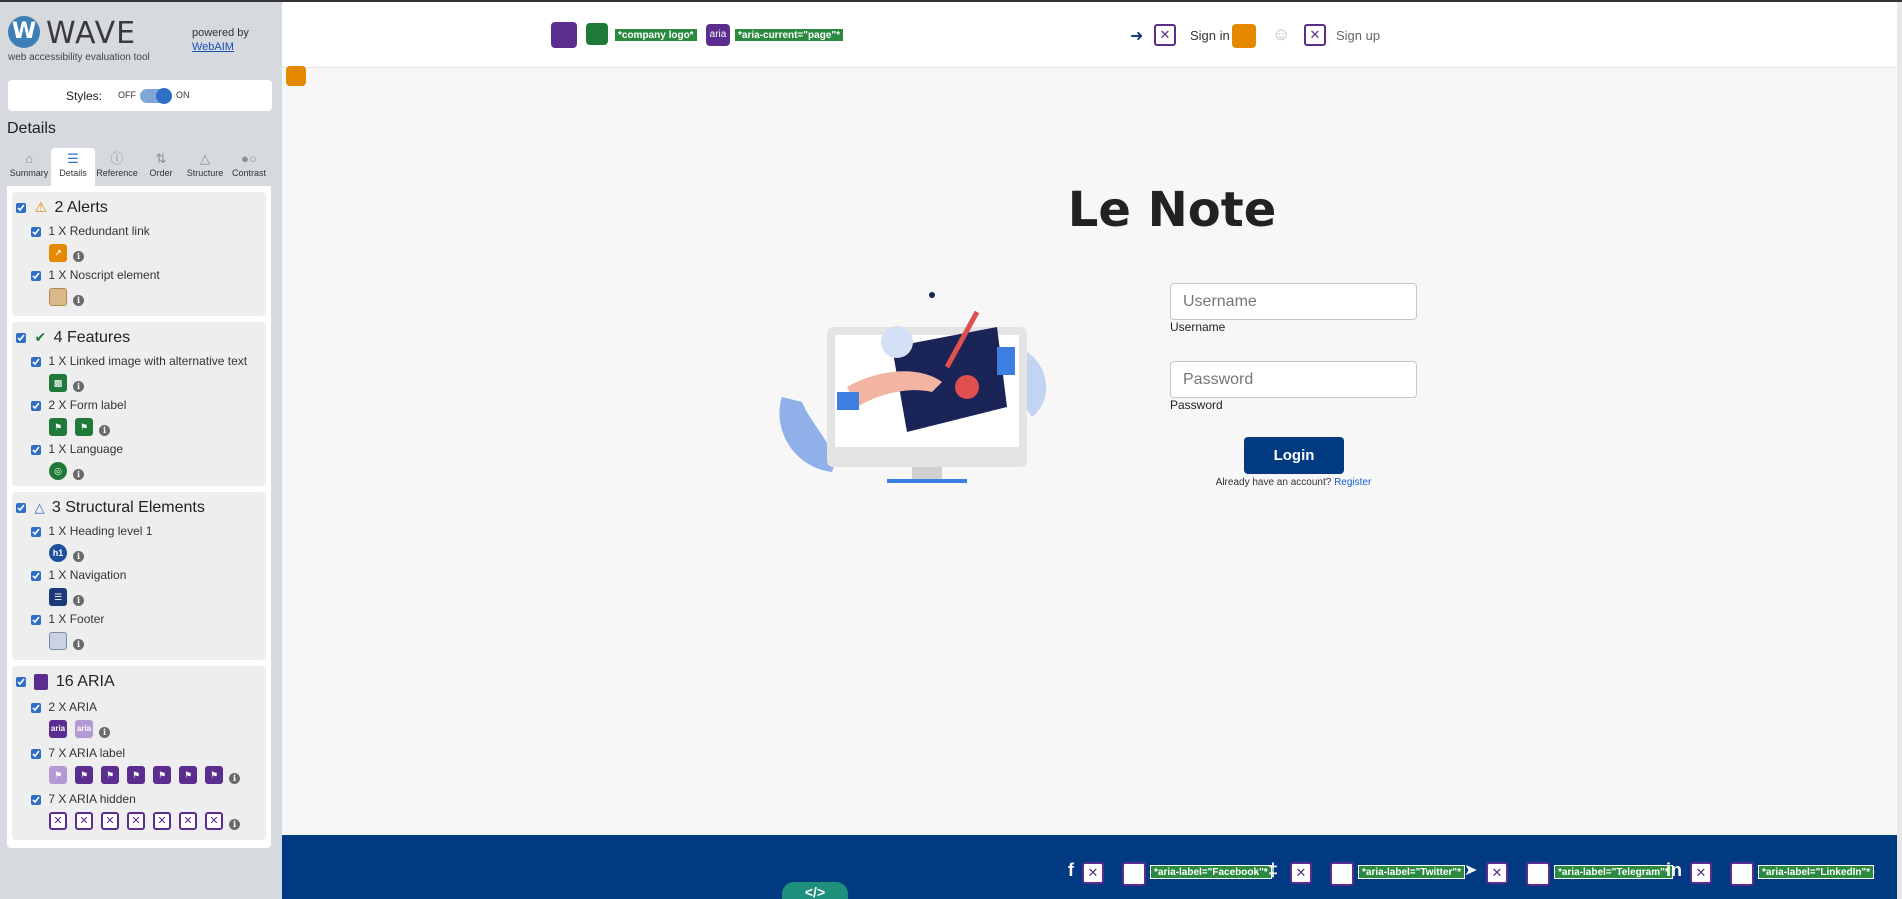 This screenshot has height=899, width=1902. Describe the element at coordinates (564, 35) in the screenshot. I see `notebook-logo-icon` at that location.